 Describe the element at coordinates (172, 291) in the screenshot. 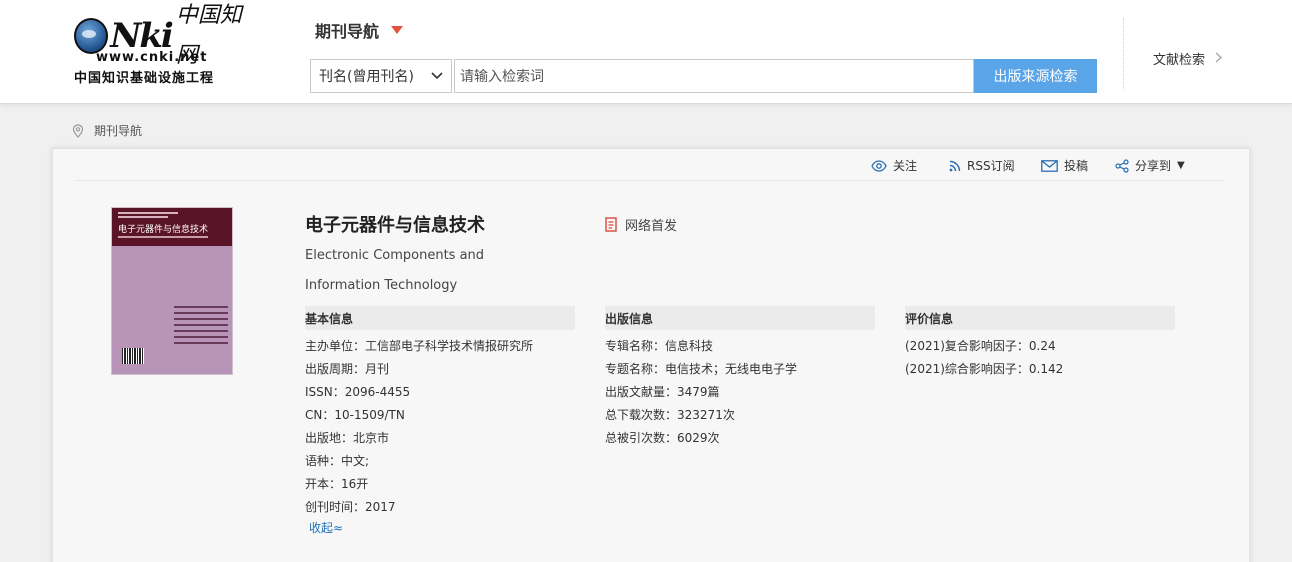

I see `journal-cover-image: 电子元器件与信息技术` at that location.